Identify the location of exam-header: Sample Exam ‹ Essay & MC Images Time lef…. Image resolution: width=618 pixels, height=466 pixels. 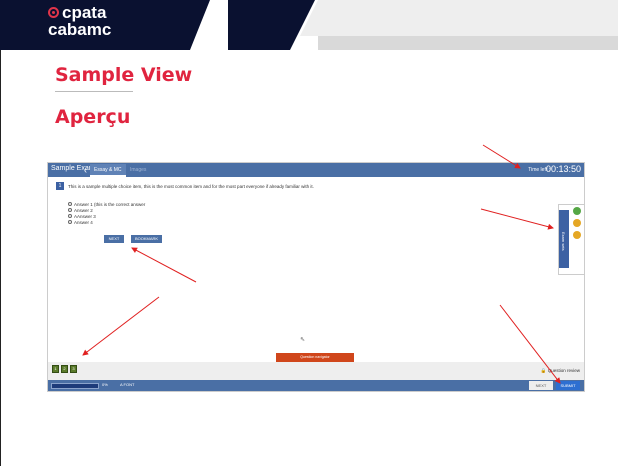
(316, 170).